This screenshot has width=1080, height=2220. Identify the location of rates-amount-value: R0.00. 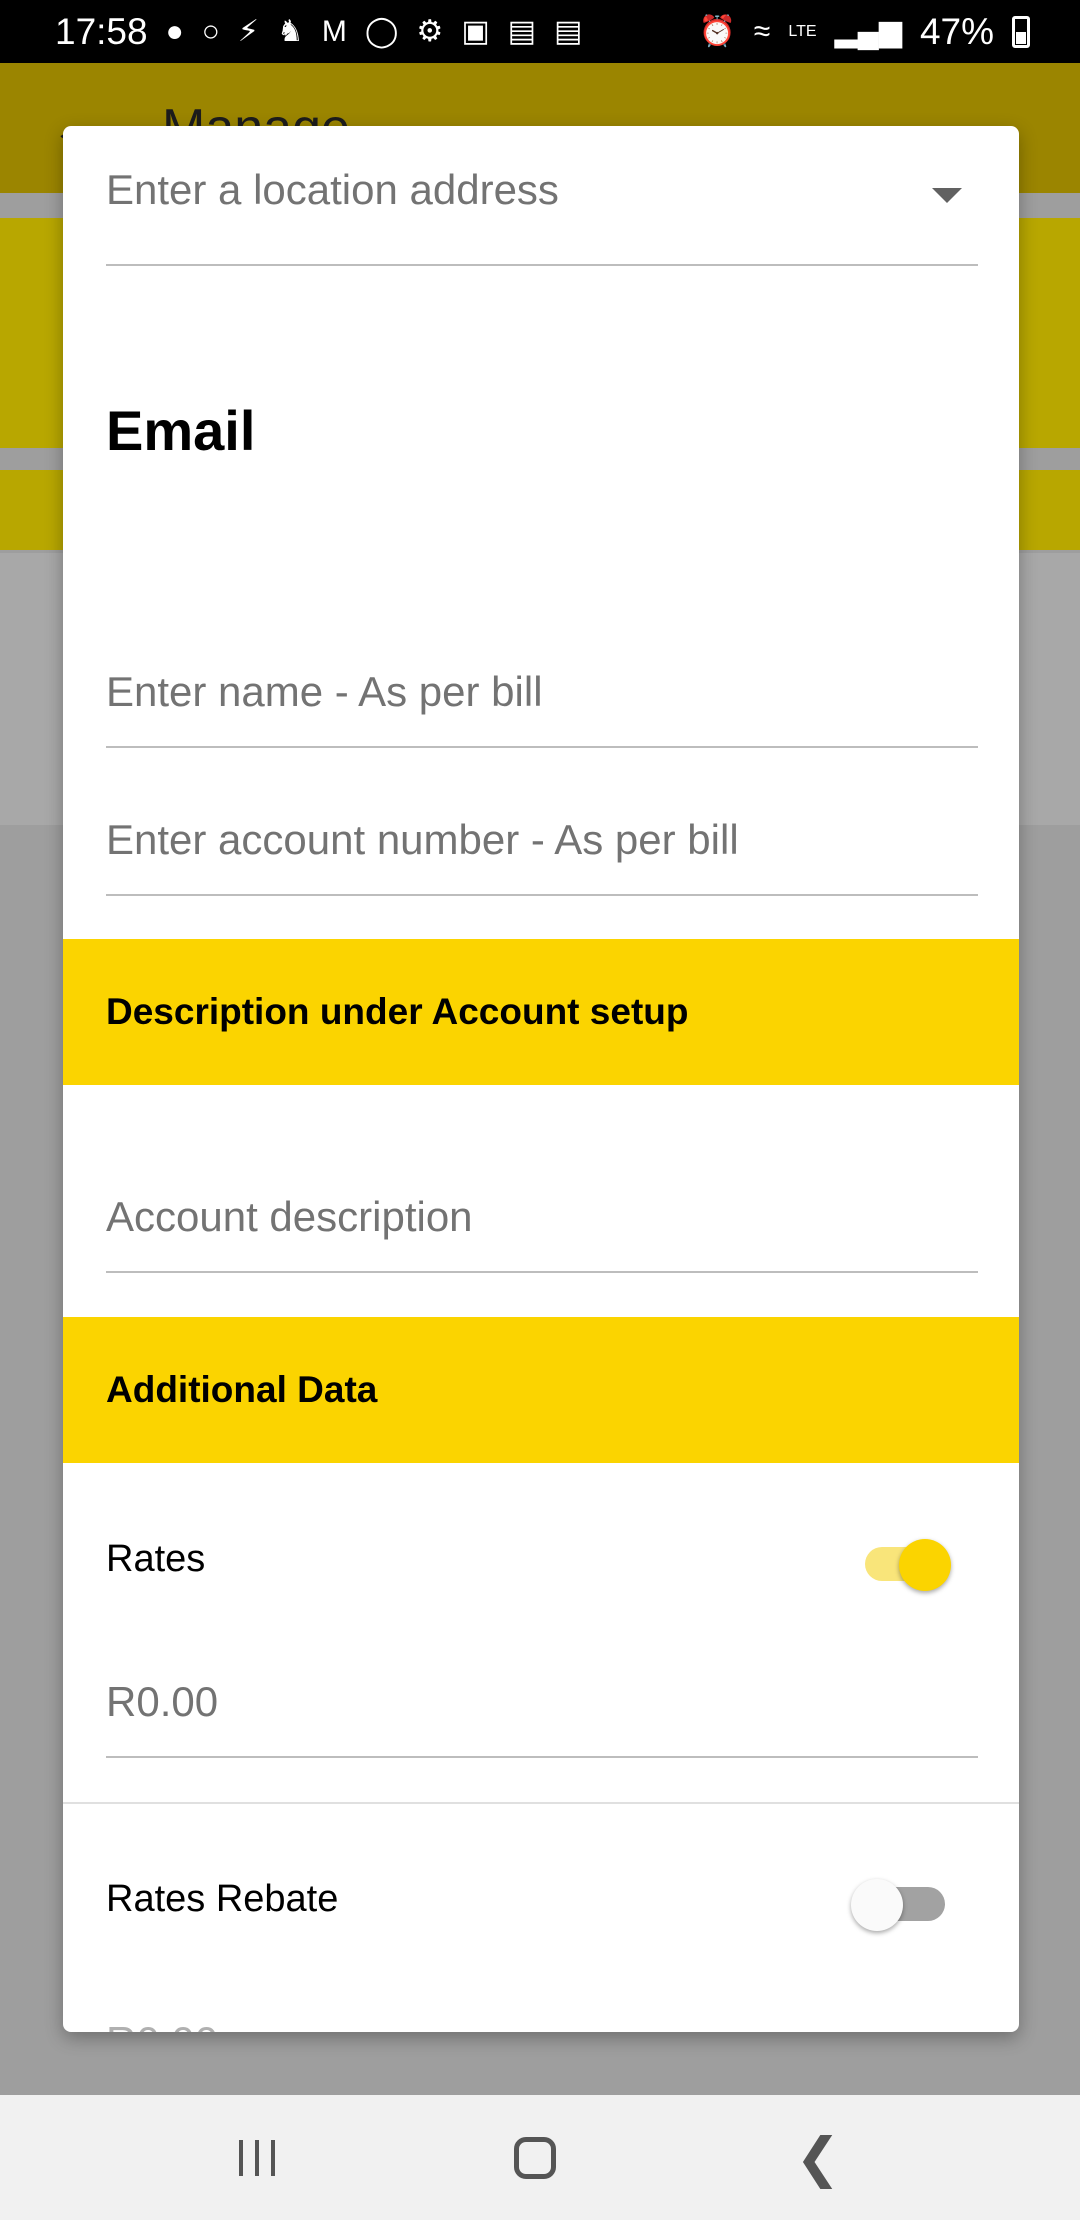
(162, 1701).